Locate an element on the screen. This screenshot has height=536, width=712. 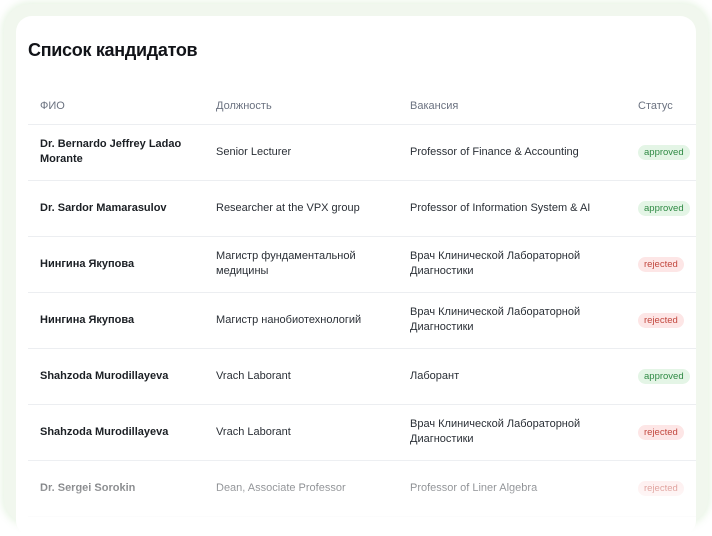
candidate-vacancy: Professor of Liner Algebra is located at coordinates (474, 487).